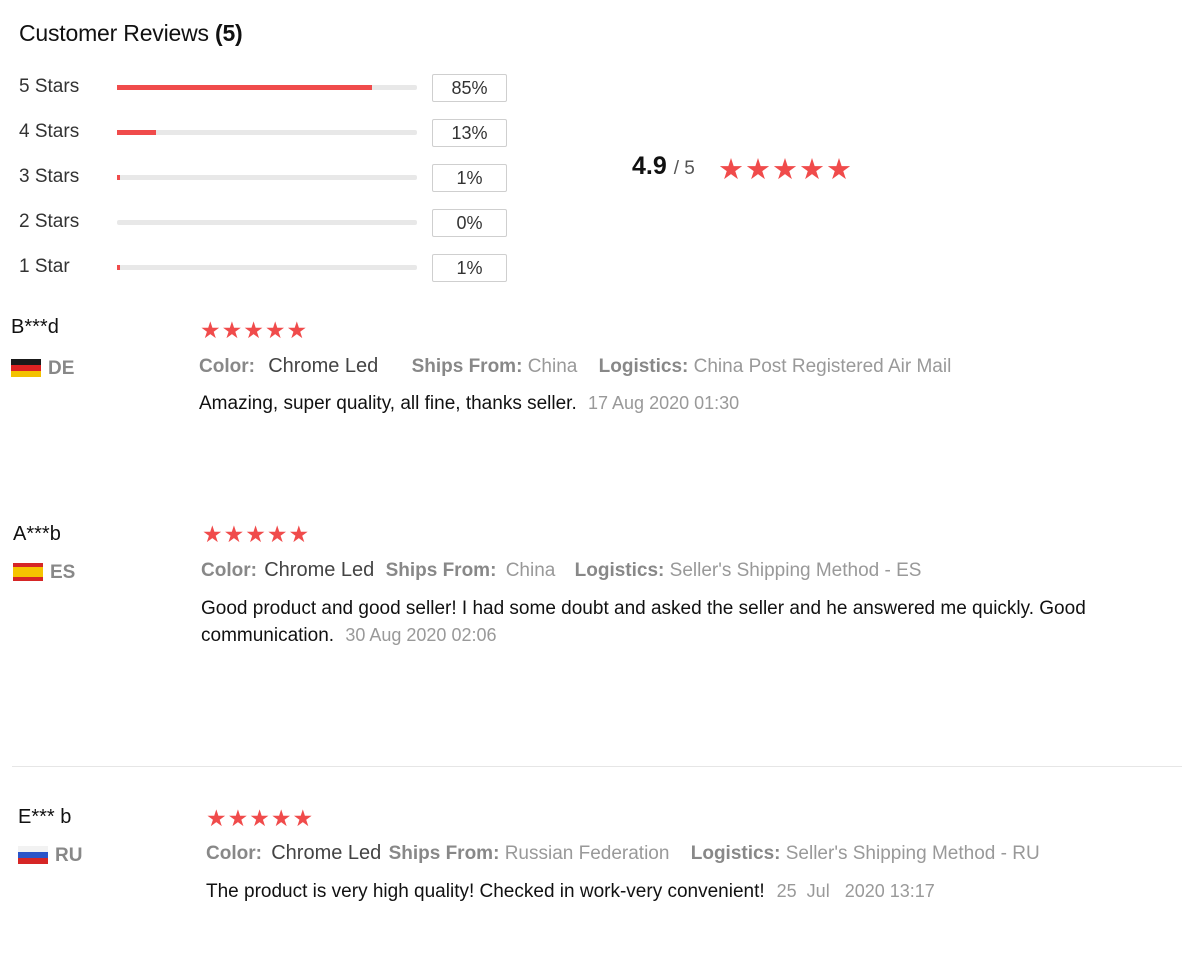  I want to click on average-stars: ★★★★★, so click(785, 169).